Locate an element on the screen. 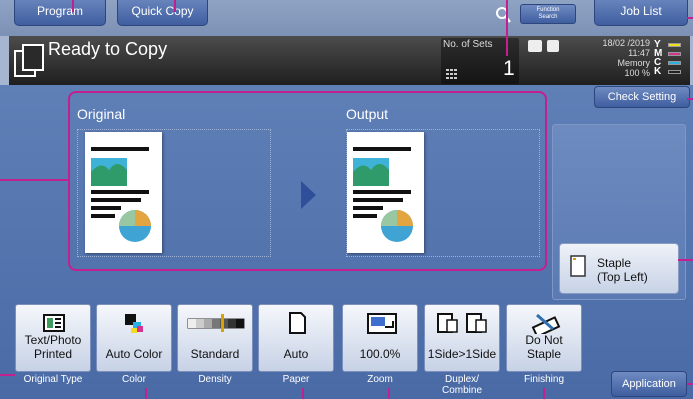 Image resolution: width=693 pixels, height=399 pixels. duplex-value: 1Side>1Side is located at coordinates (462, 354).